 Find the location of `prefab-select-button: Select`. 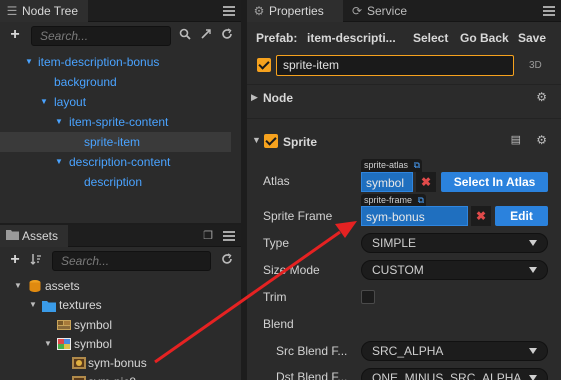

prefab-select-button: Select is located at coordinates (430, 38).